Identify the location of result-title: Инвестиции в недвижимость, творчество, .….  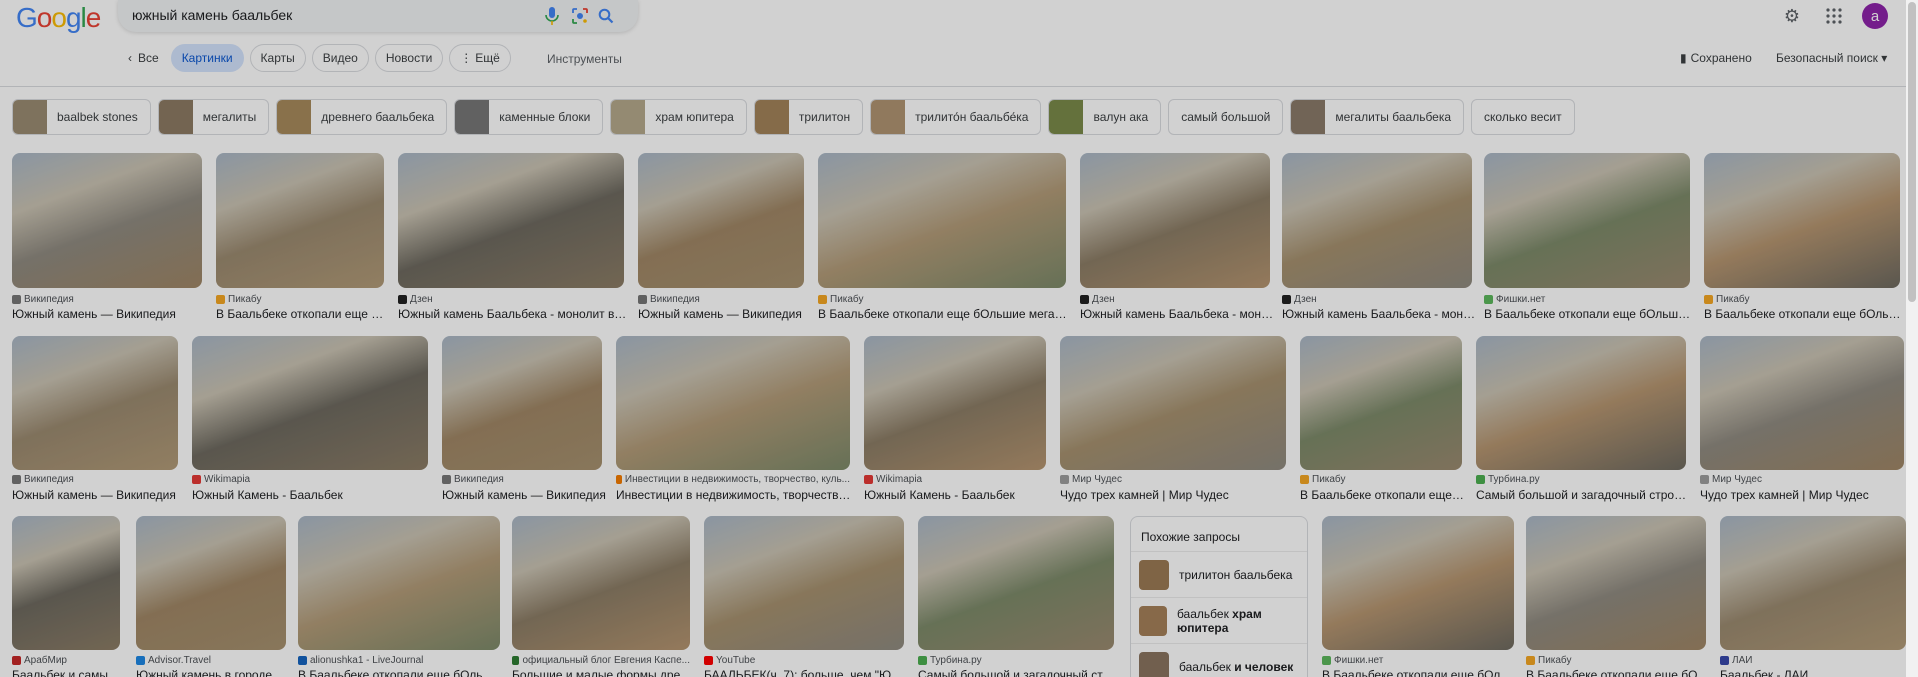
(735, 495).